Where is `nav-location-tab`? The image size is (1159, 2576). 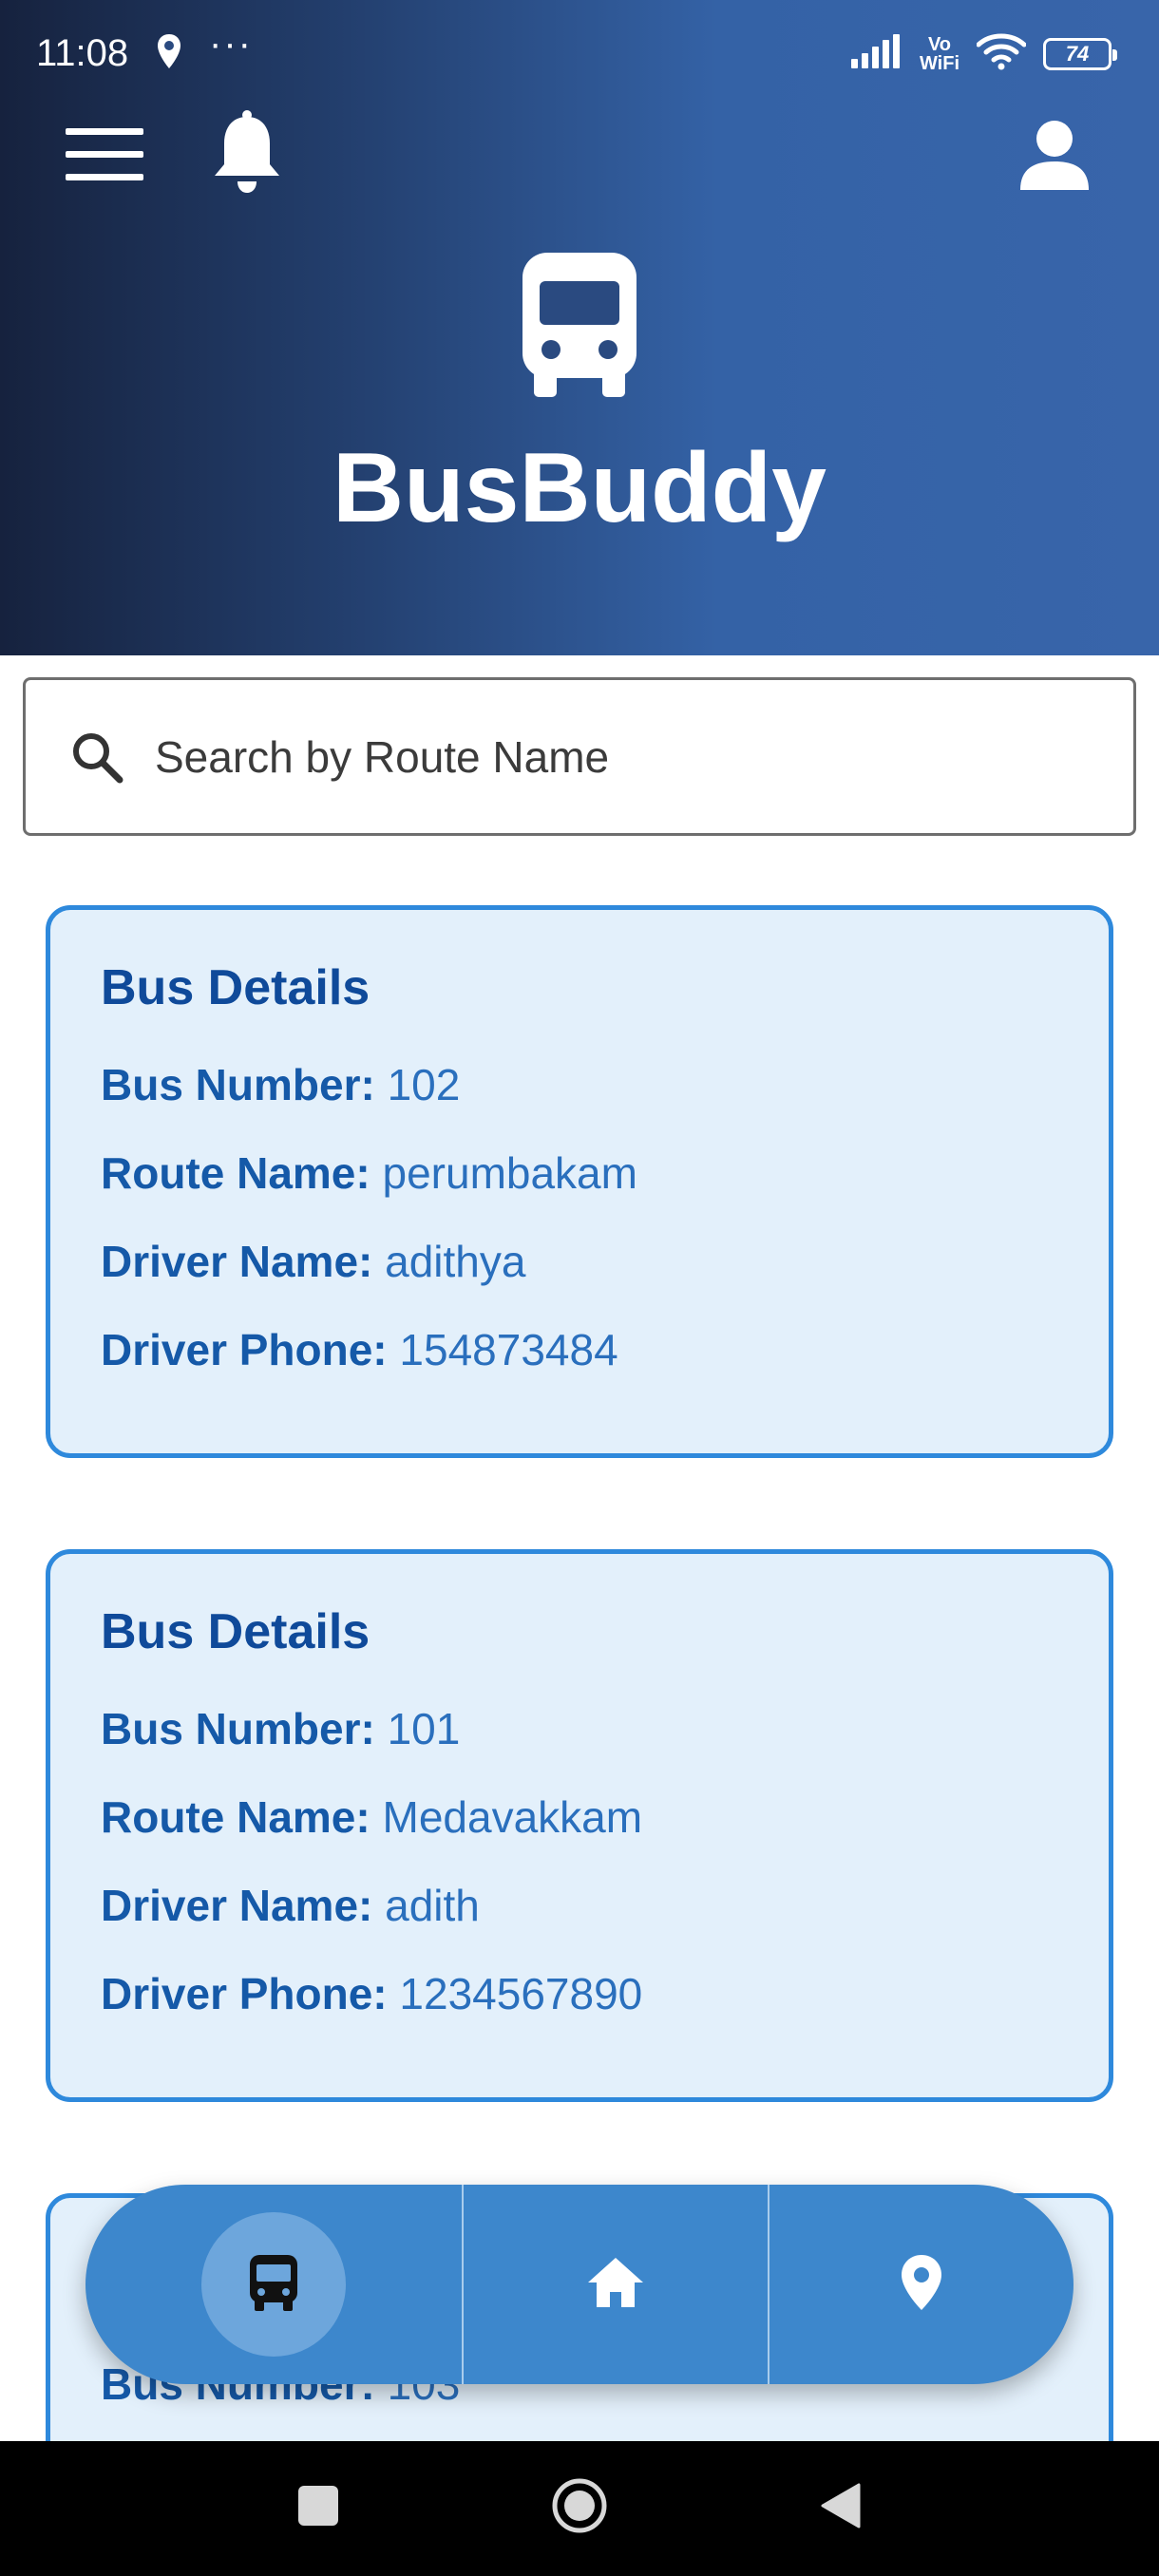 nav-location-tab is located at coordinates (922, 2284).